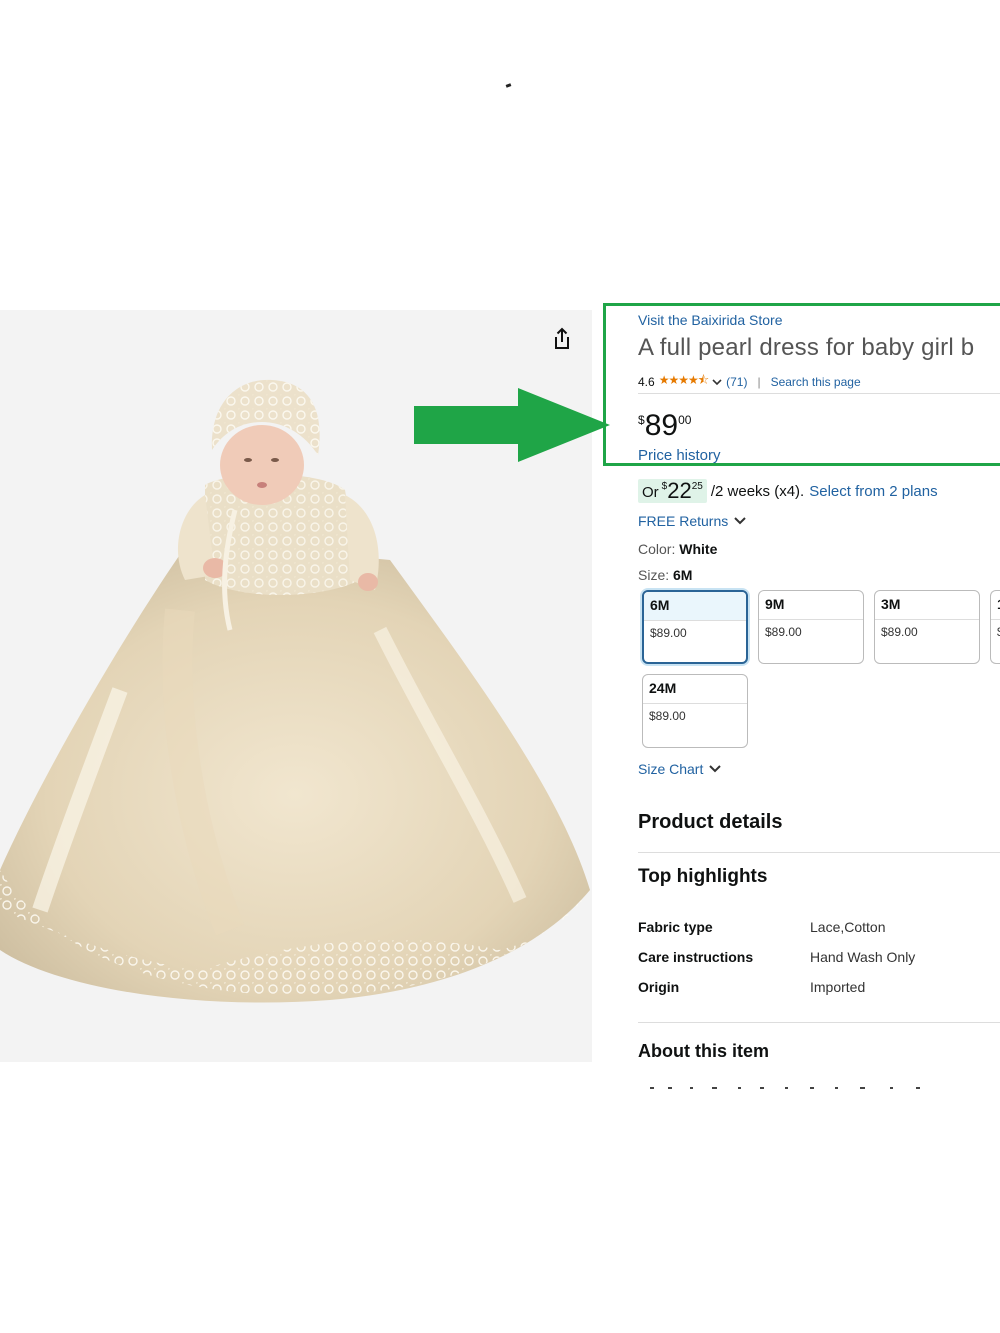 This screenshot has height=1333, width=1000. I want to click on size-chart-link: Size Chart, so click(680, 769).